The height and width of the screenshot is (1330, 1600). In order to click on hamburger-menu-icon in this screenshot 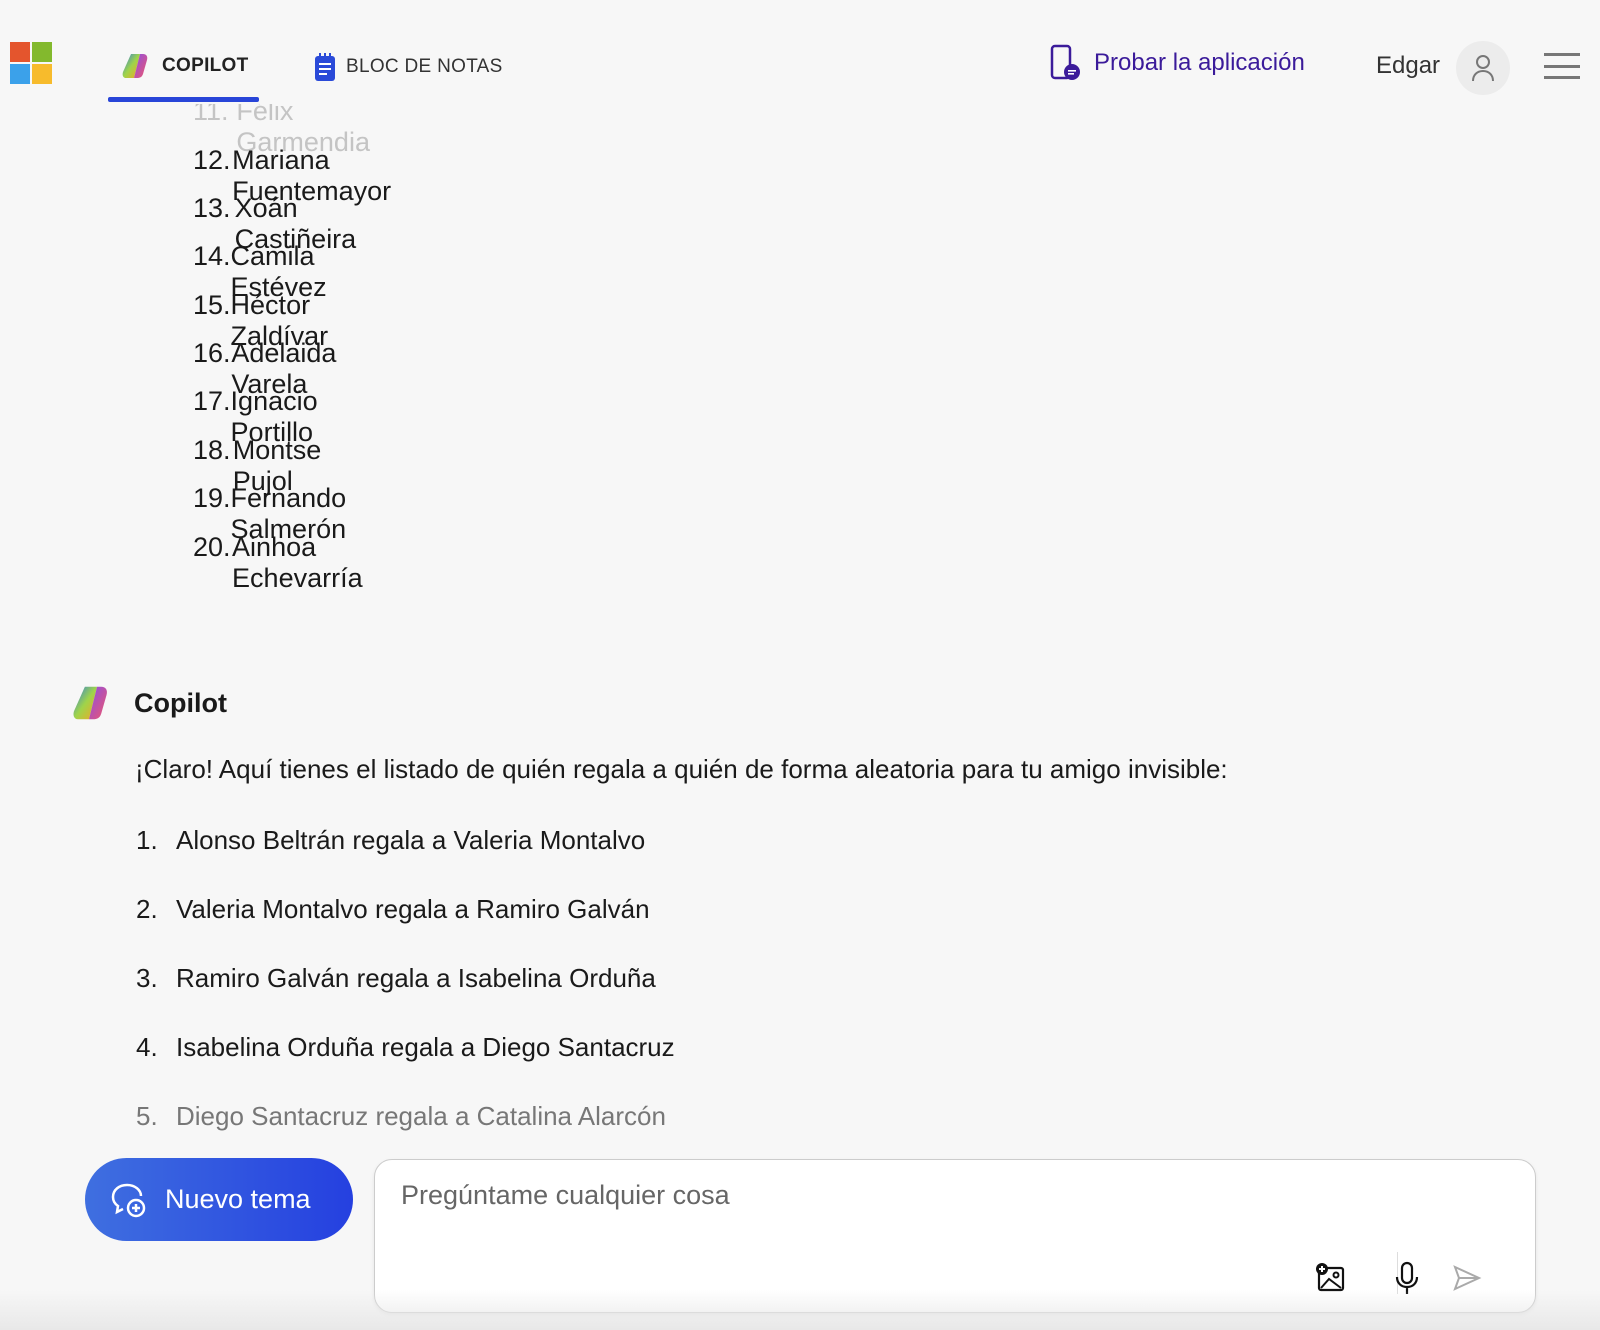, I will do `click(1562, 66)`.